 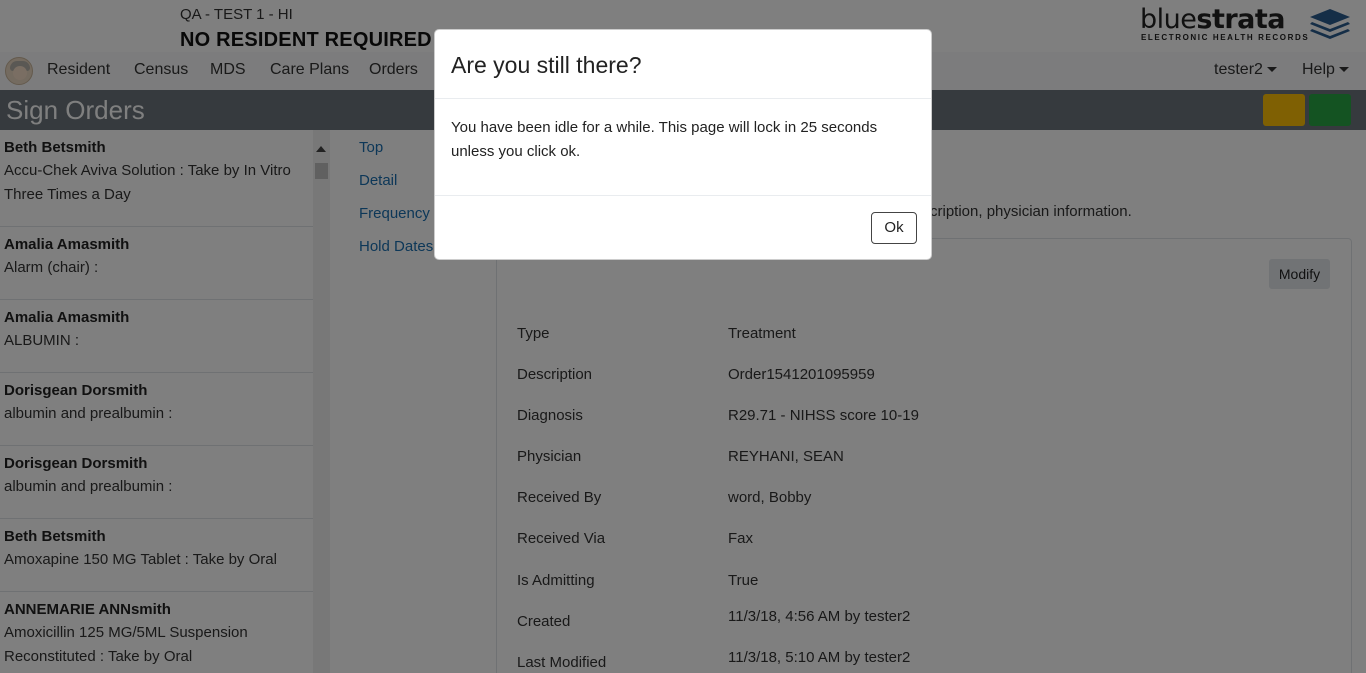 I want to click on dialog-title: Are you still there?, so click(x=546, y=65).